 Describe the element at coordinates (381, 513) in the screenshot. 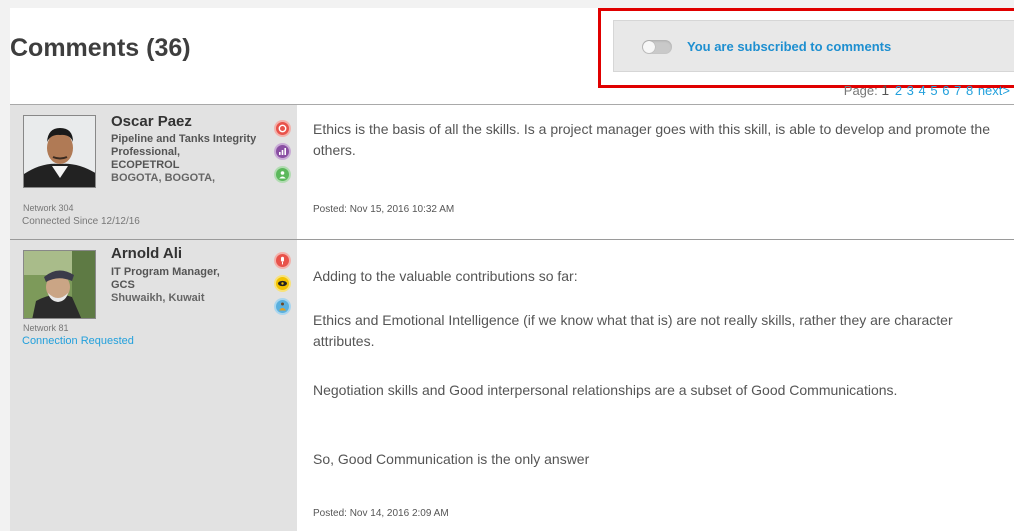

I see `comment-timestamp: Posted: Nov 14, 2016 2:09 AM` at that location.